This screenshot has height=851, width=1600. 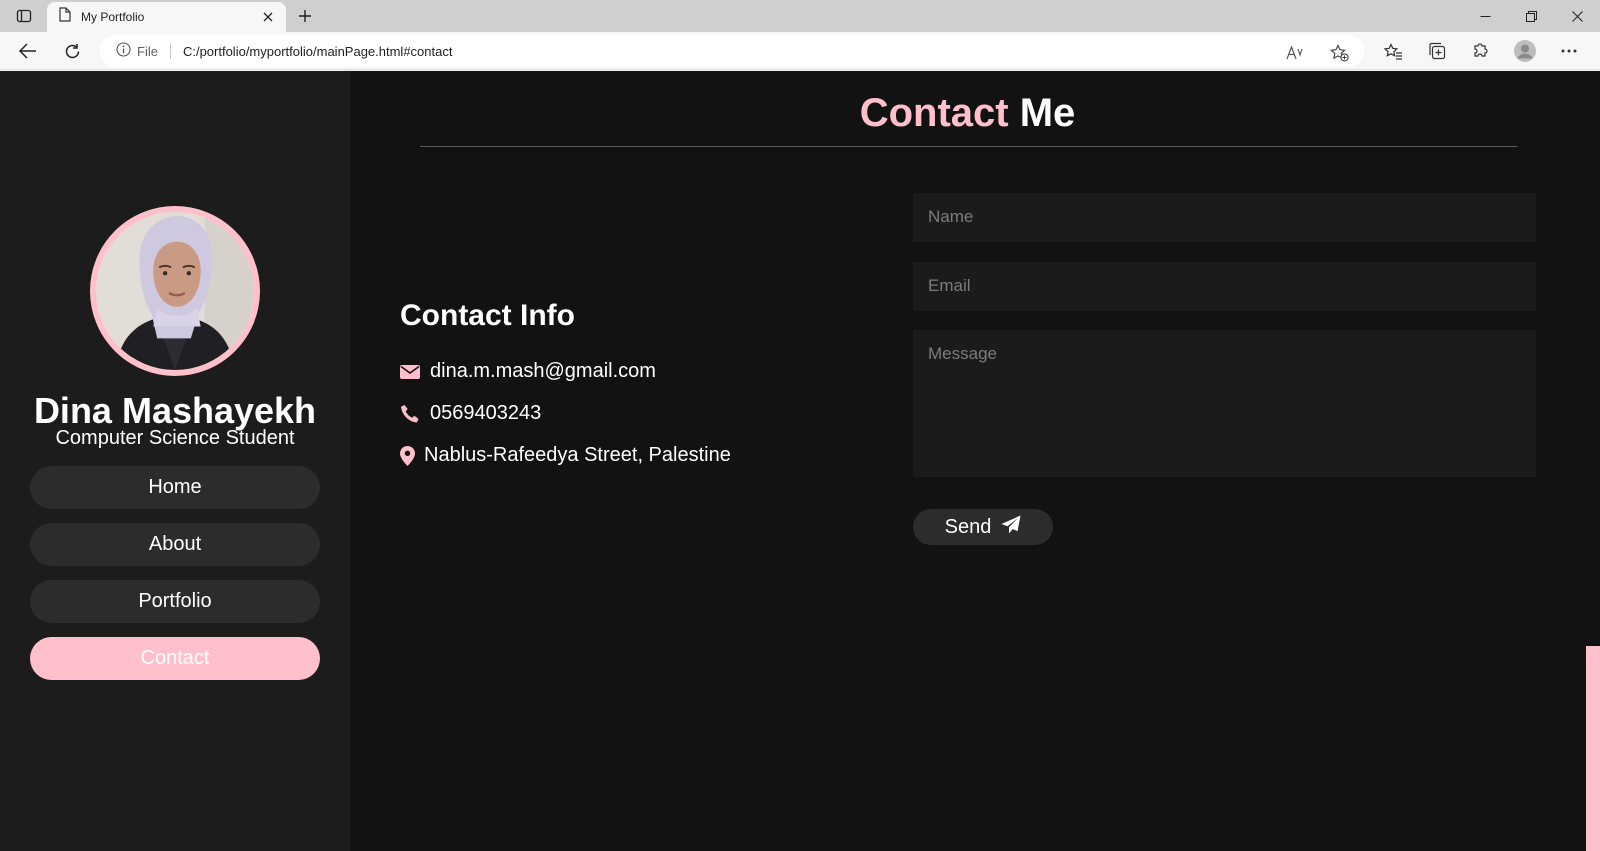 What do you see at coordinates (1593, 748) in the screenshot?
I see `scrollbar-thumb` at bounding box center [1593, 748].